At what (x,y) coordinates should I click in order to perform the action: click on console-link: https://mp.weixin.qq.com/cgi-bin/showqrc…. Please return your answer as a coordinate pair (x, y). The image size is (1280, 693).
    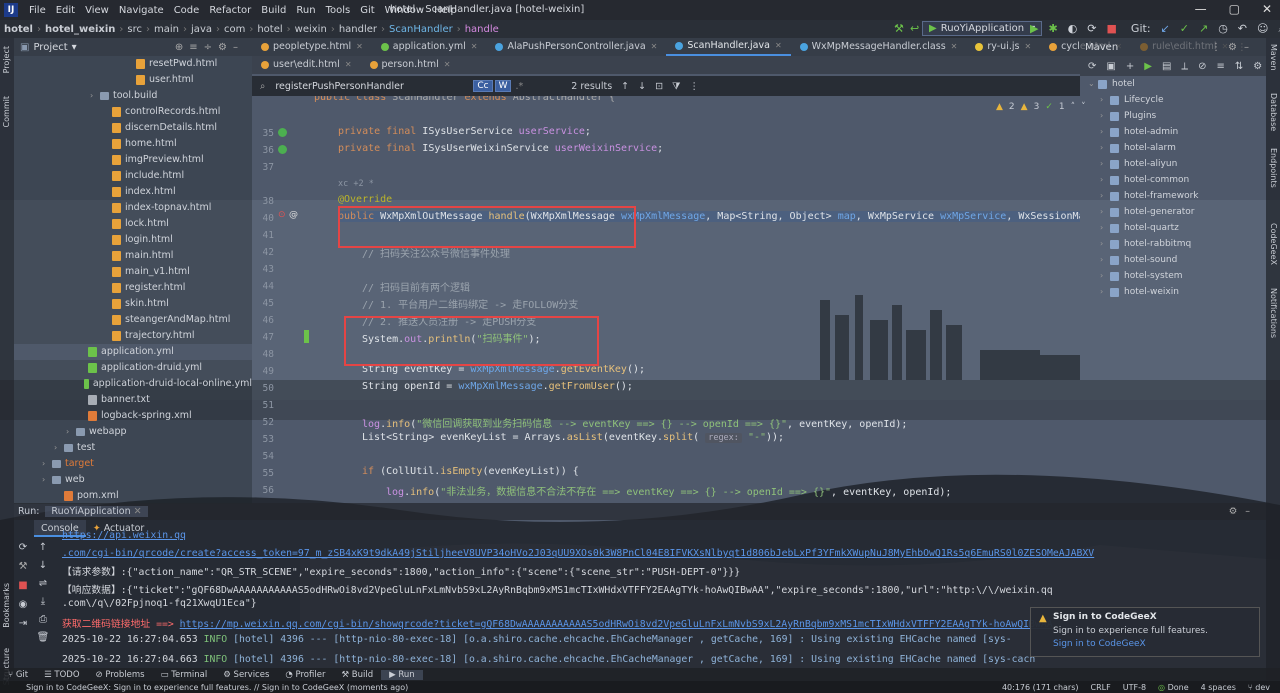
    Looking at the image, I should click on (616, 624).